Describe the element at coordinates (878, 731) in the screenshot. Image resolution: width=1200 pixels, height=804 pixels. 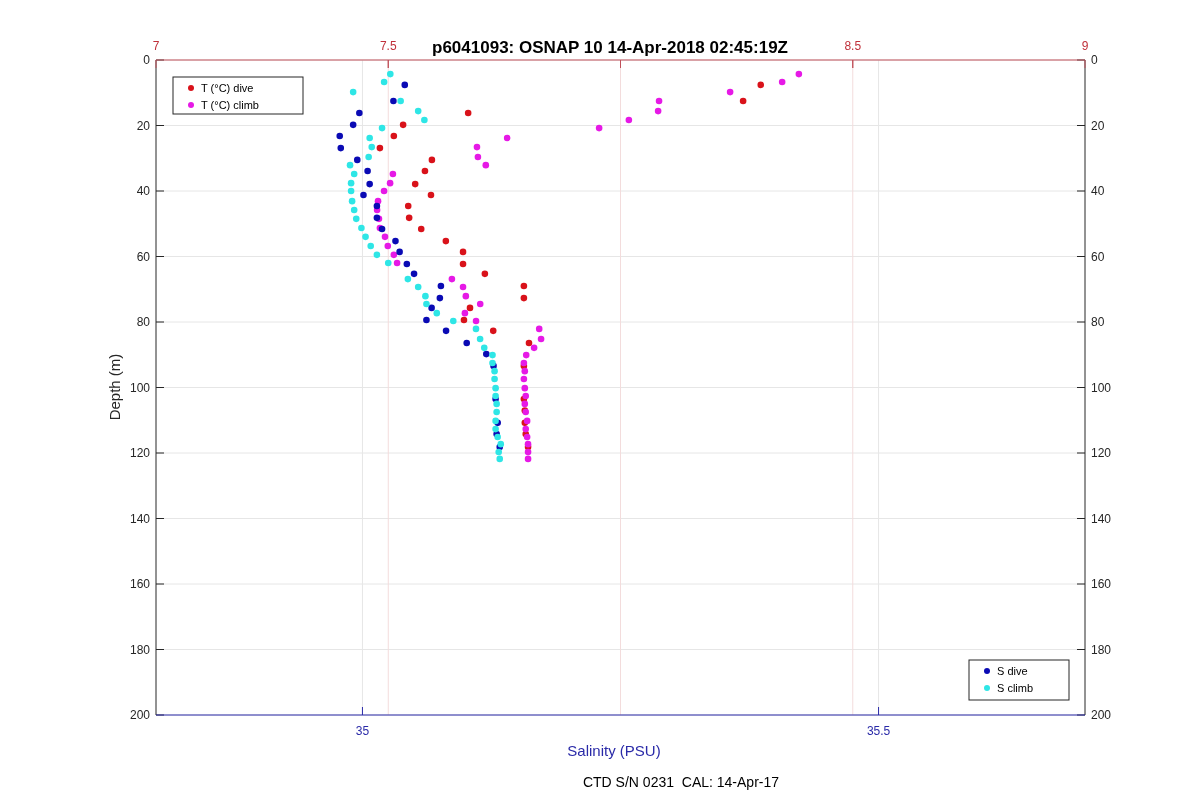
I see `tick-label: 35.5` at that location.